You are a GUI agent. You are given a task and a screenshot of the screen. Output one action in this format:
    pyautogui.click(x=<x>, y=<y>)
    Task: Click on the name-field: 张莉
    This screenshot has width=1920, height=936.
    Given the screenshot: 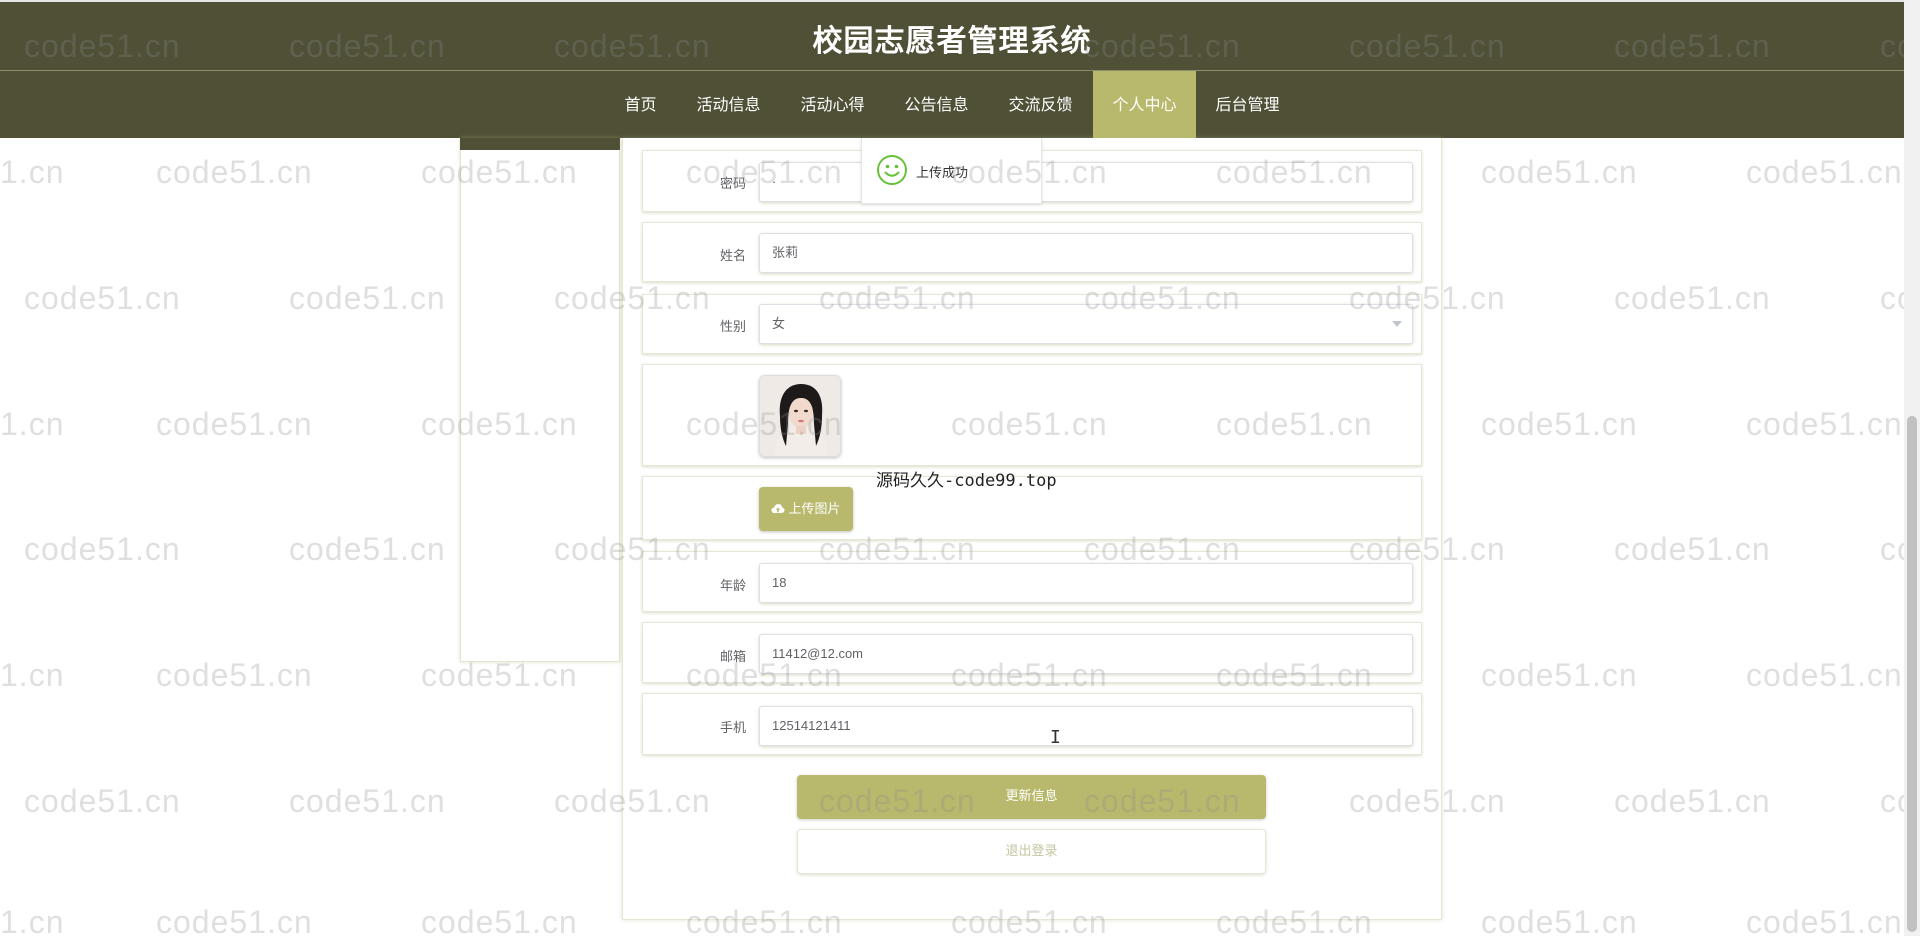 What is the action you would take?
    pyautogui.click(x=1086, y=253)
    